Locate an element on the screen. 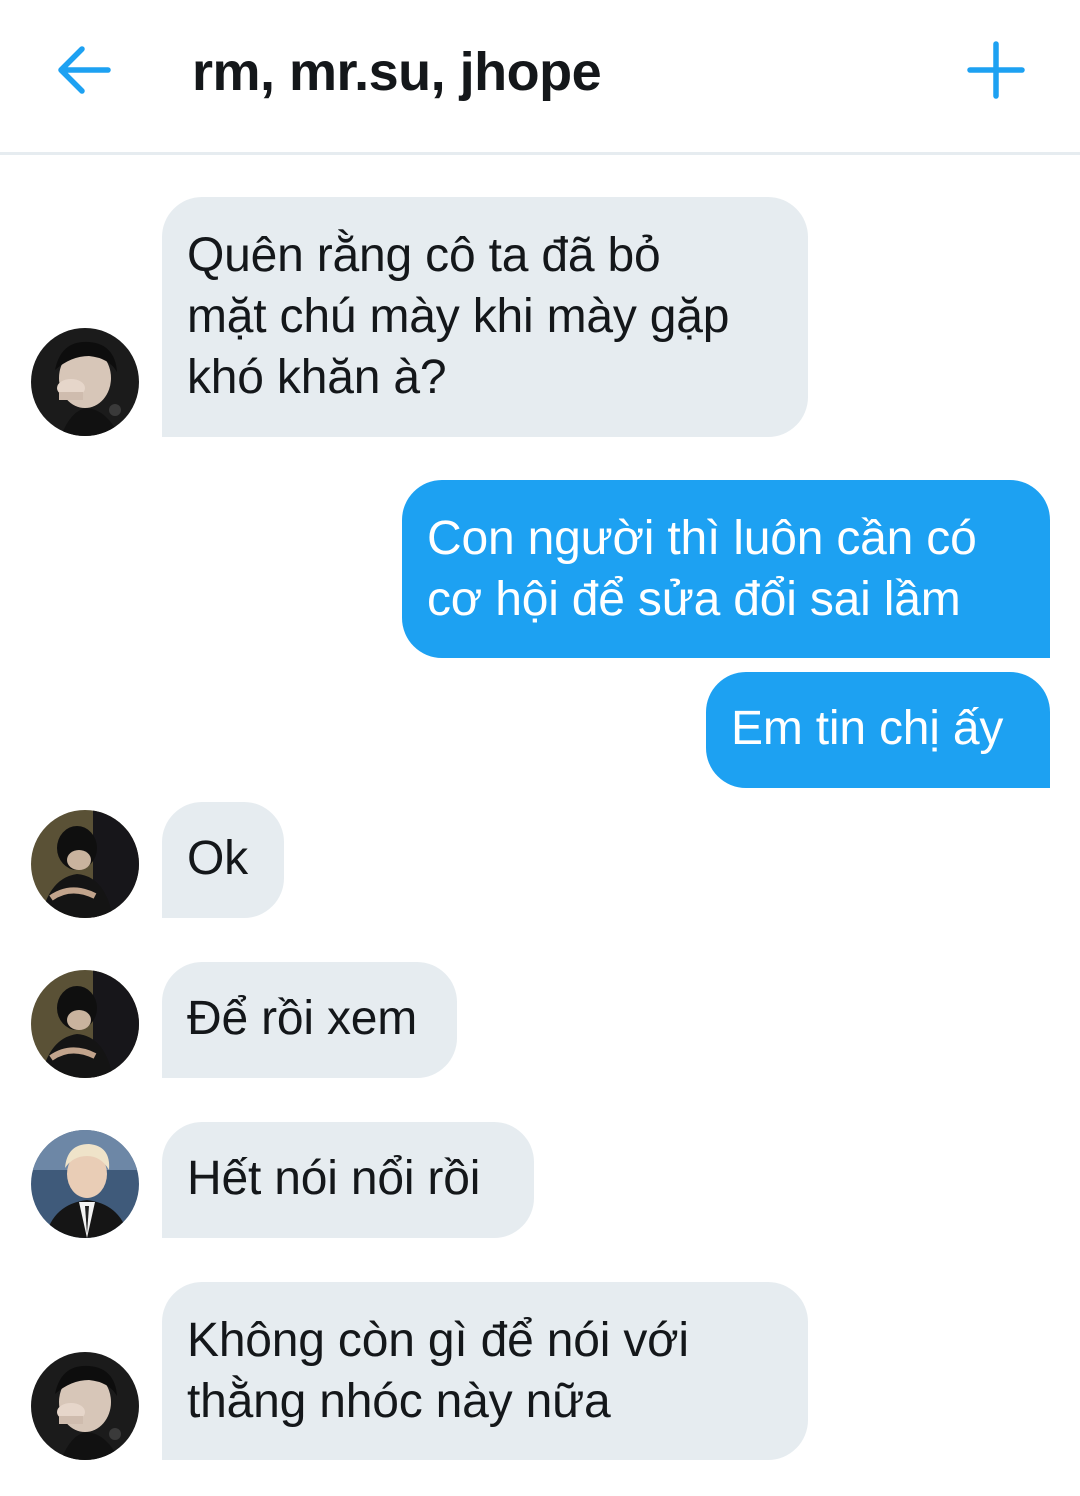  add-participant-button is located at coordinates (996, 70).